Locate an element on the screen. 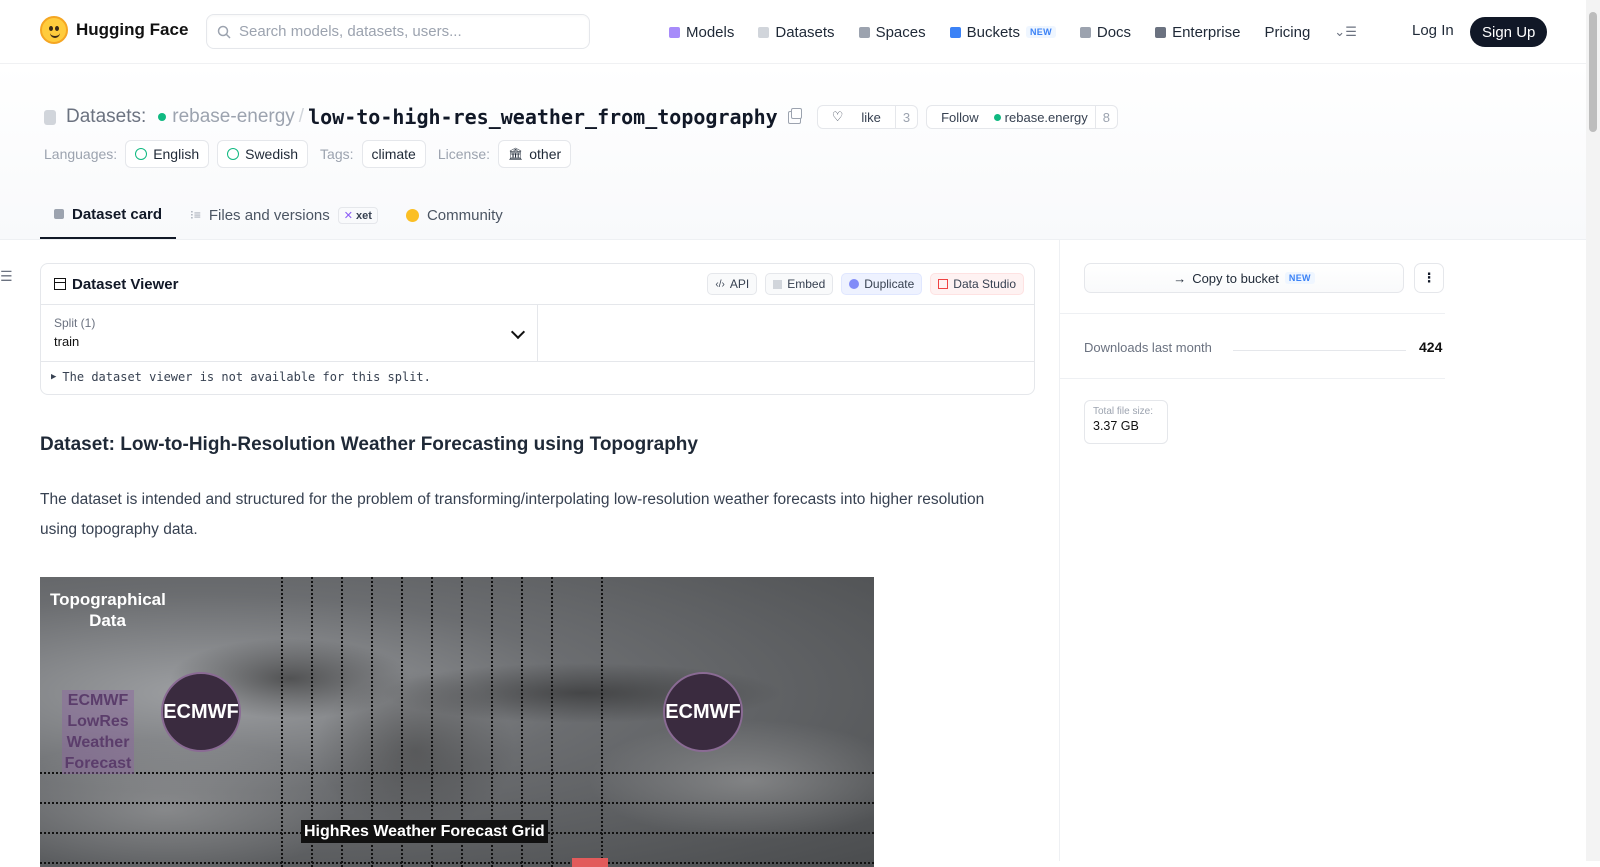 The image size is (1600, 867). caret-right-icon: ▶ is located at coordinates (54, 377).